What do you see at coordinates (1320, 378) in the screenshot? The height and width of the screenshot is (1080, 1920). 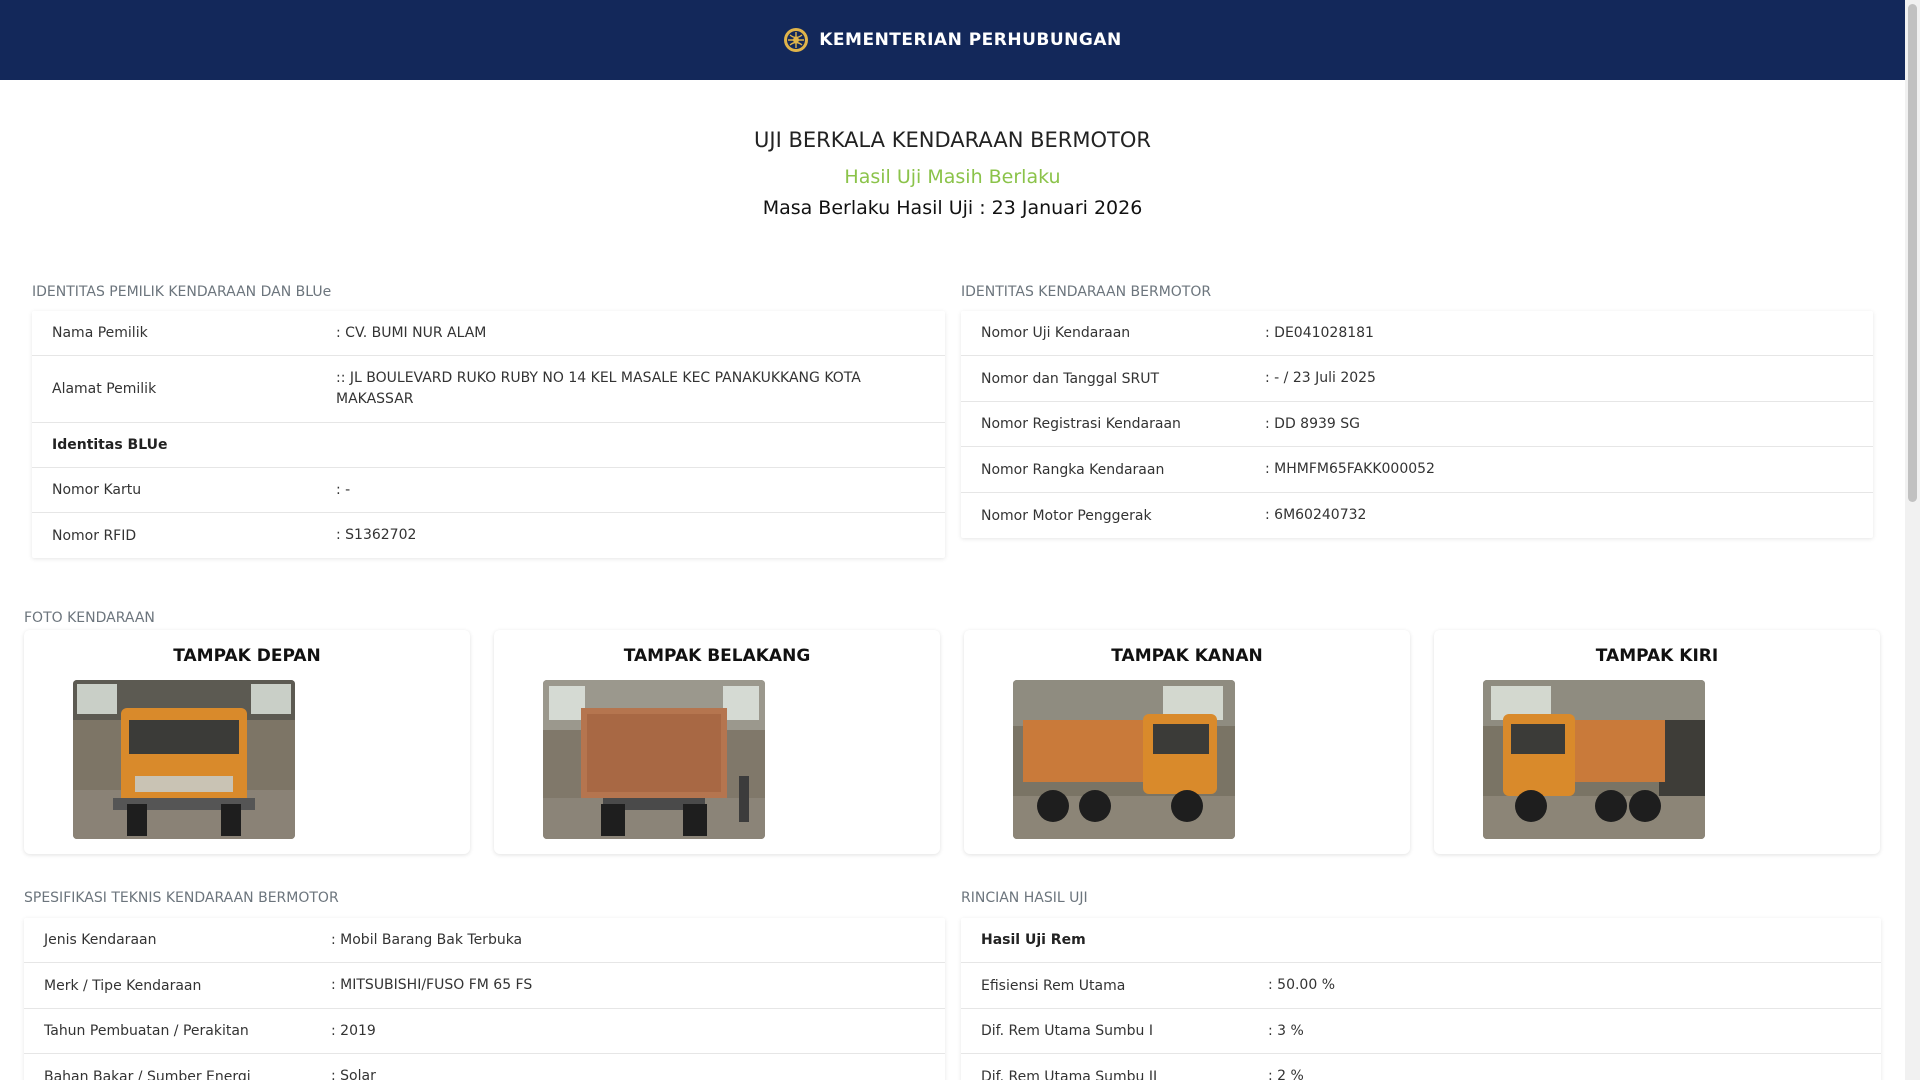 I see `row-value: : - / 23 Juli 2025` at bounding box center [1320, 378].